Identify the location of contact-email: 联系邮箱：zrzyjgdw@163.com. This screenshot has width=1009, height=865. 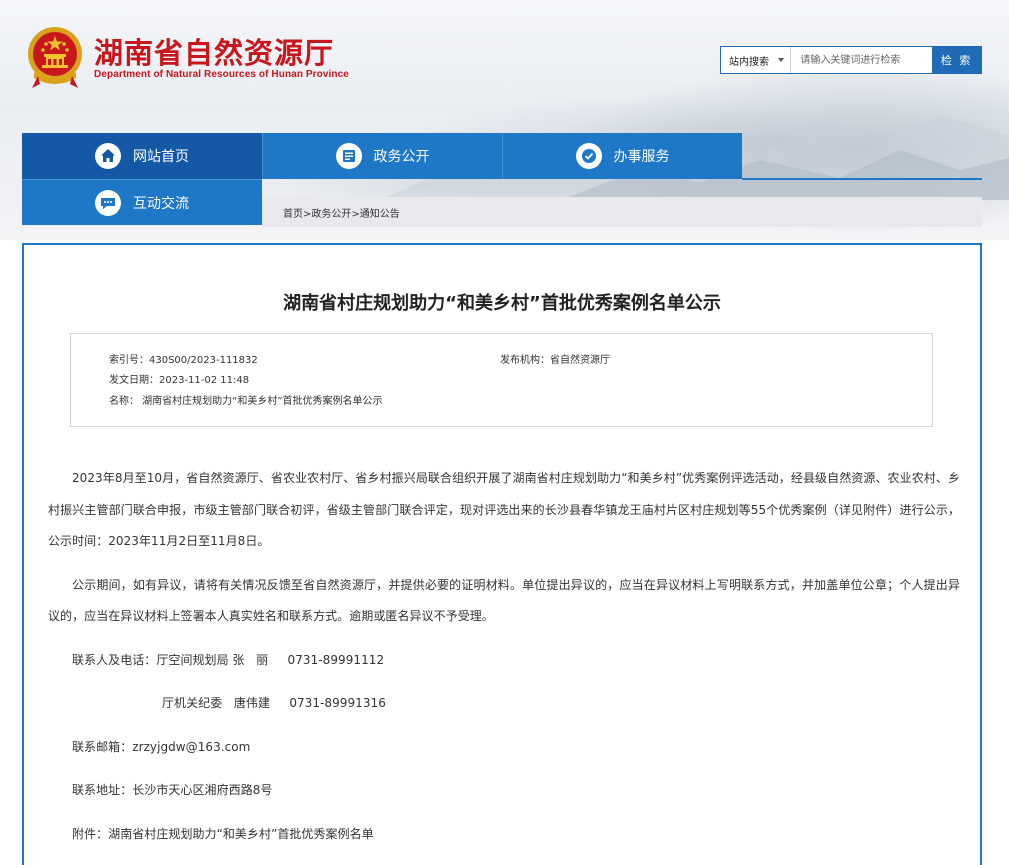
(161, 746).